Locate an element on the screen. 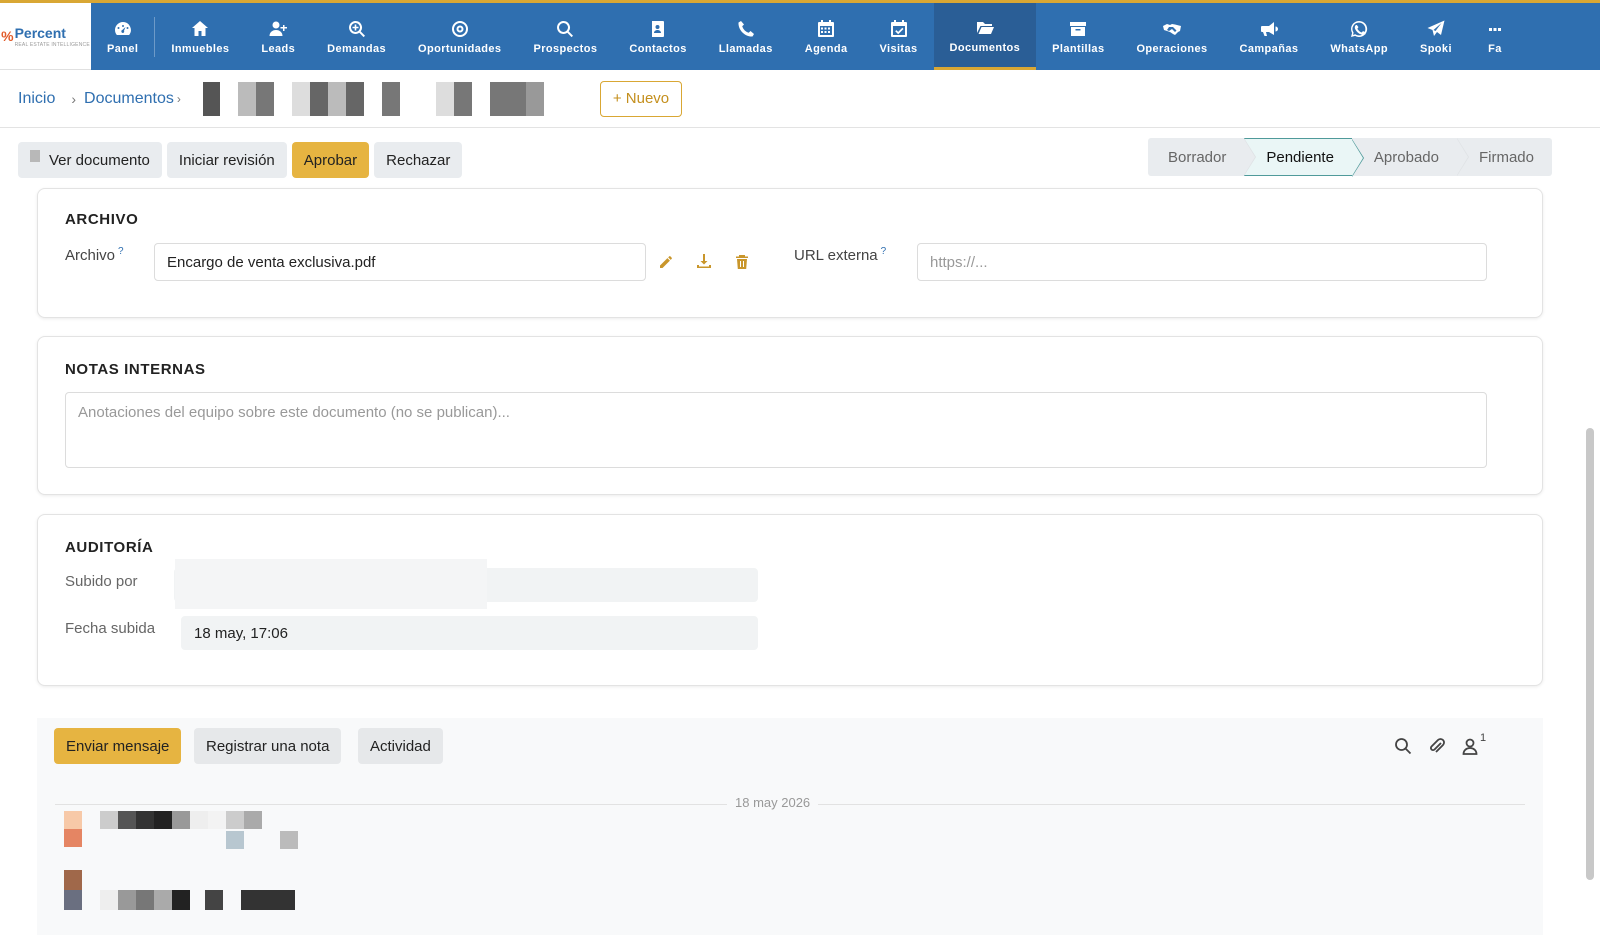 The image size is (1600, 935). nav-item-label: Contactos is located at coordinates (658, 49).